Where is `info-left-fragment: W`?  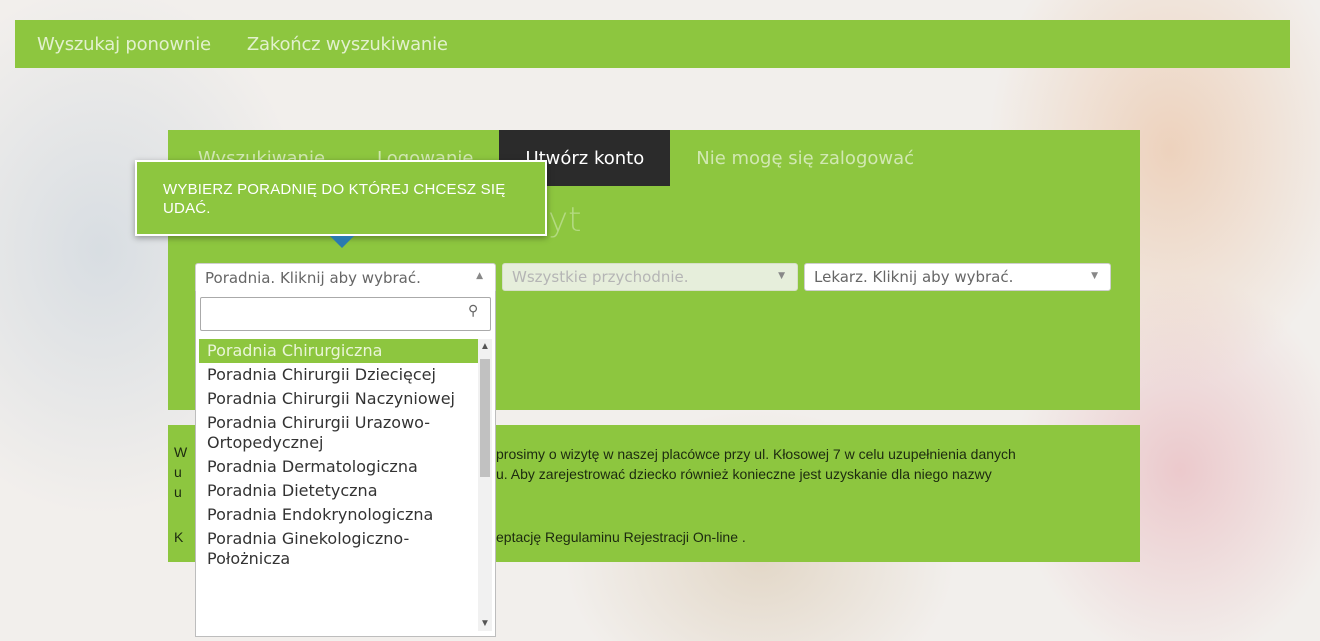 info-left-fragment: W is located at coordinates (181, 452).